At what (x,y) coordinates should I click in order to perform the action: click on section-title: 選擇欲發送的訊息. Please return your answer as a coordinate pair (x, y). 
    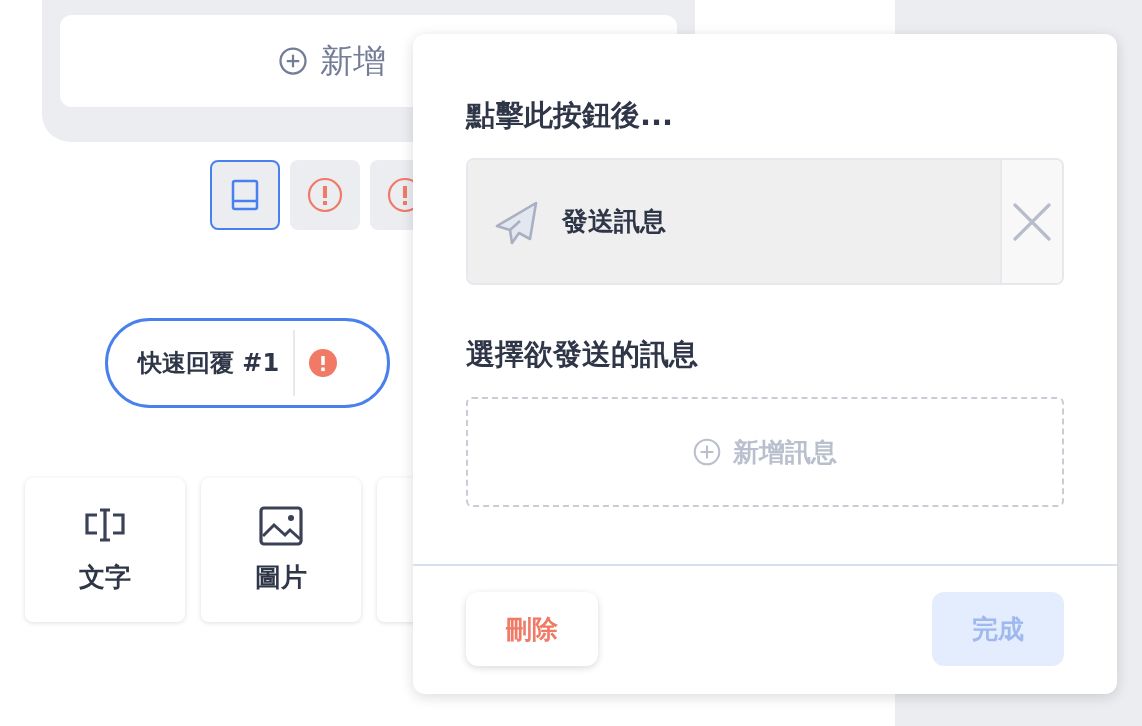
    Looking at the image, I should click on (582, 354).